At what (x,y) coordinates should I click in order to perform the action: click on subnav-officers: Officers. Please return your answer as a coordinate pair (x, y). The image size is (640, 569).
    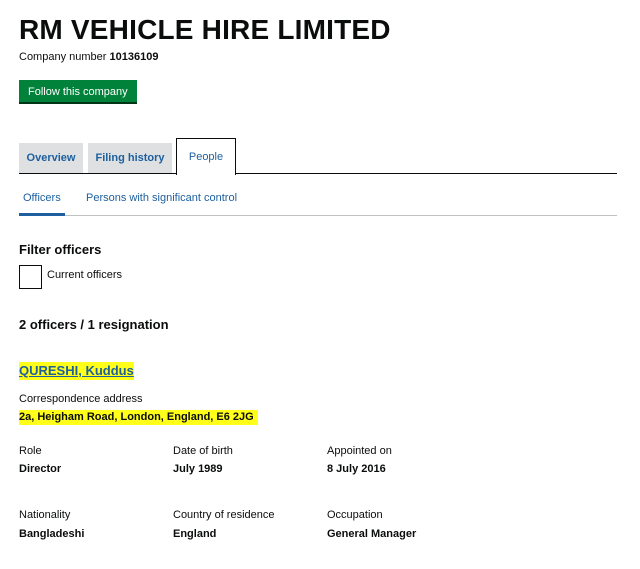
    Looking at the image, I should click on (42, 198).